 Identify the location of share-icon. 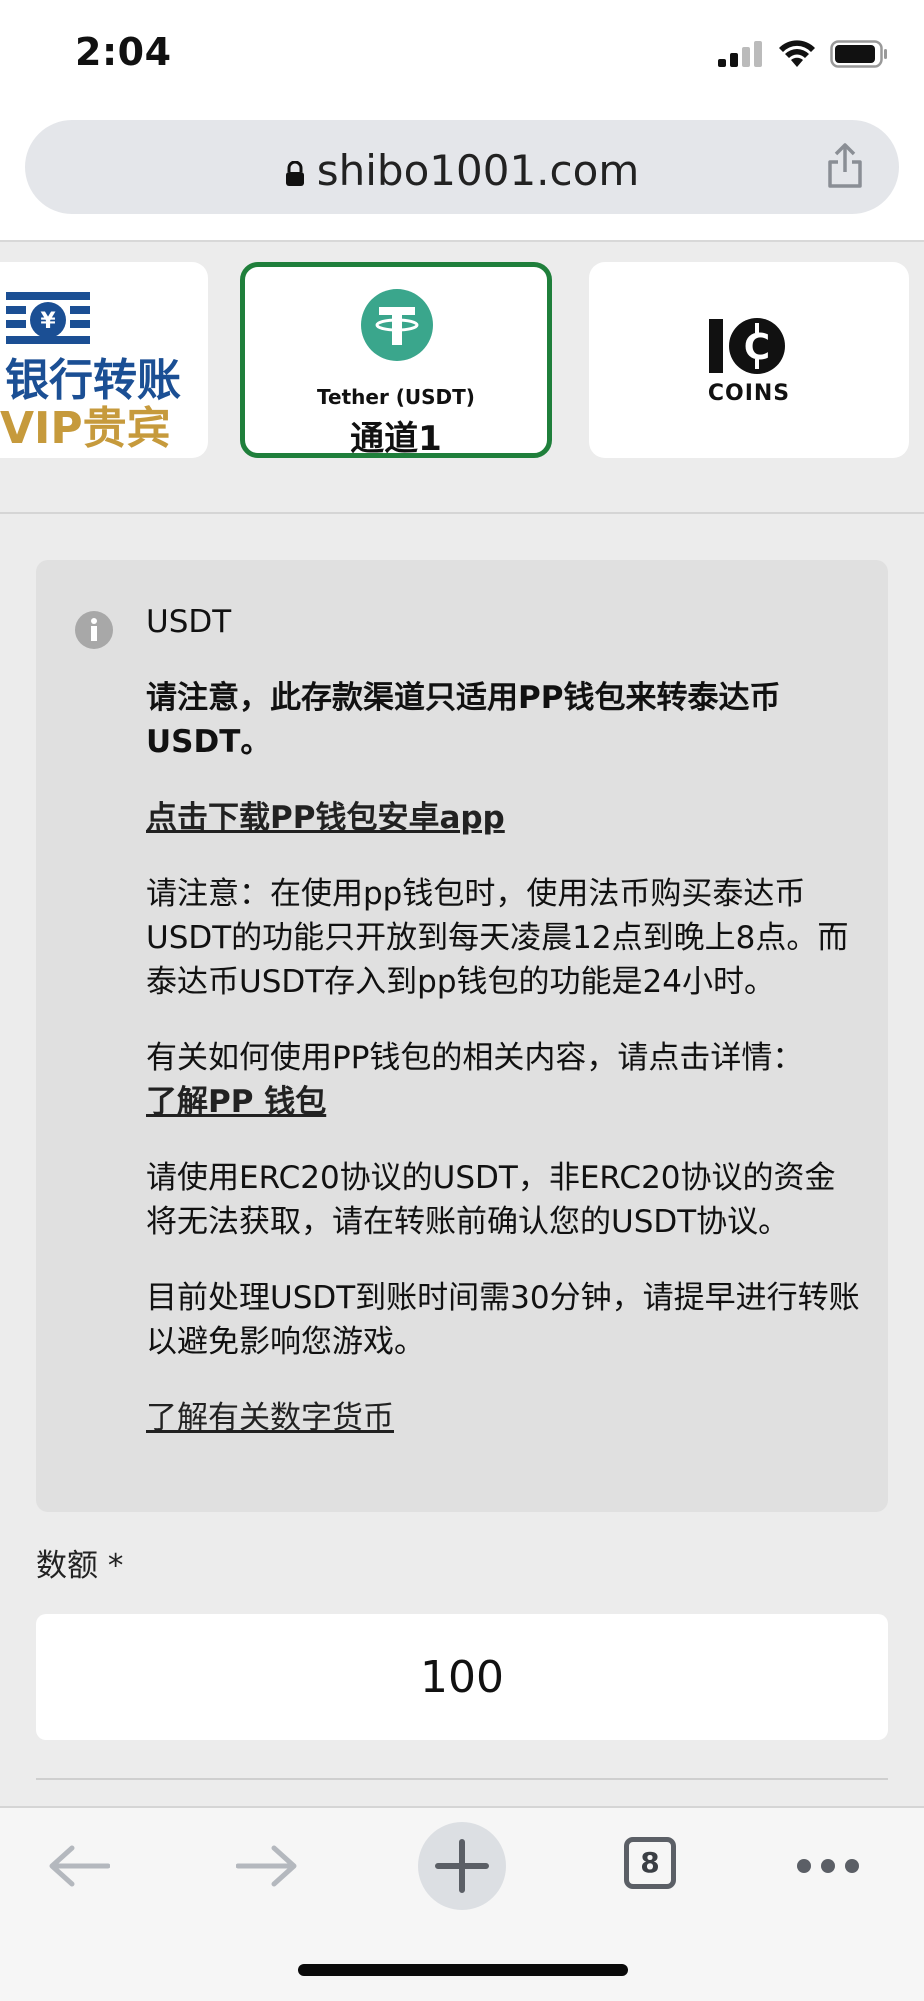
(845, 166).